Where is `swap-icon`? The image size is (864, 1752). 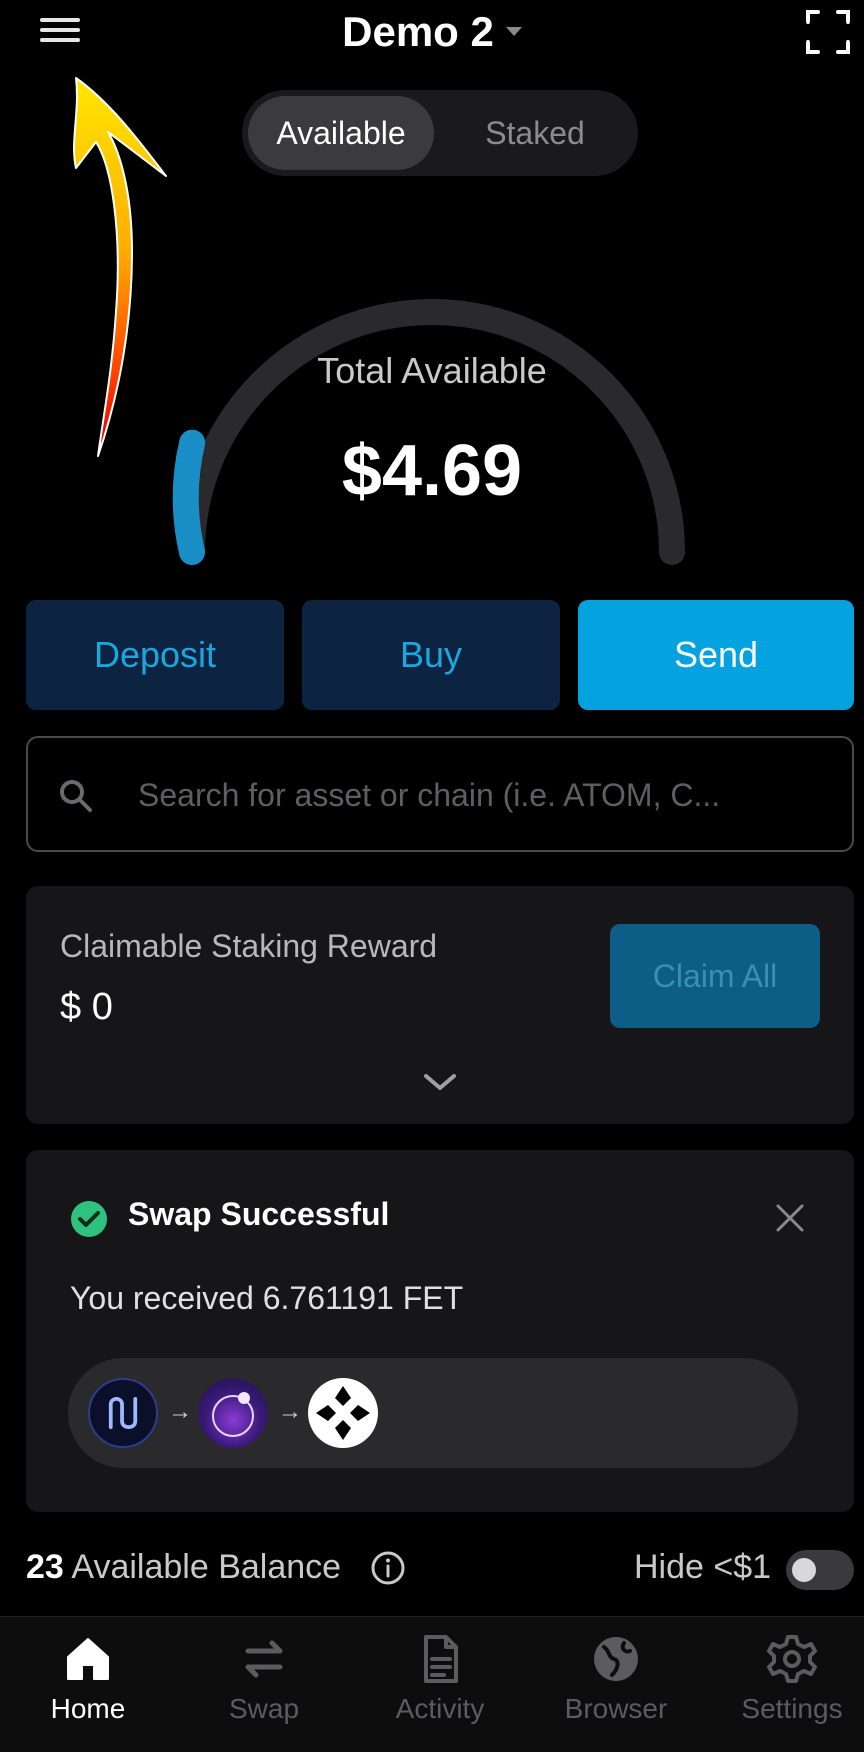 swap-icon is located at coordinates (264, 1659).